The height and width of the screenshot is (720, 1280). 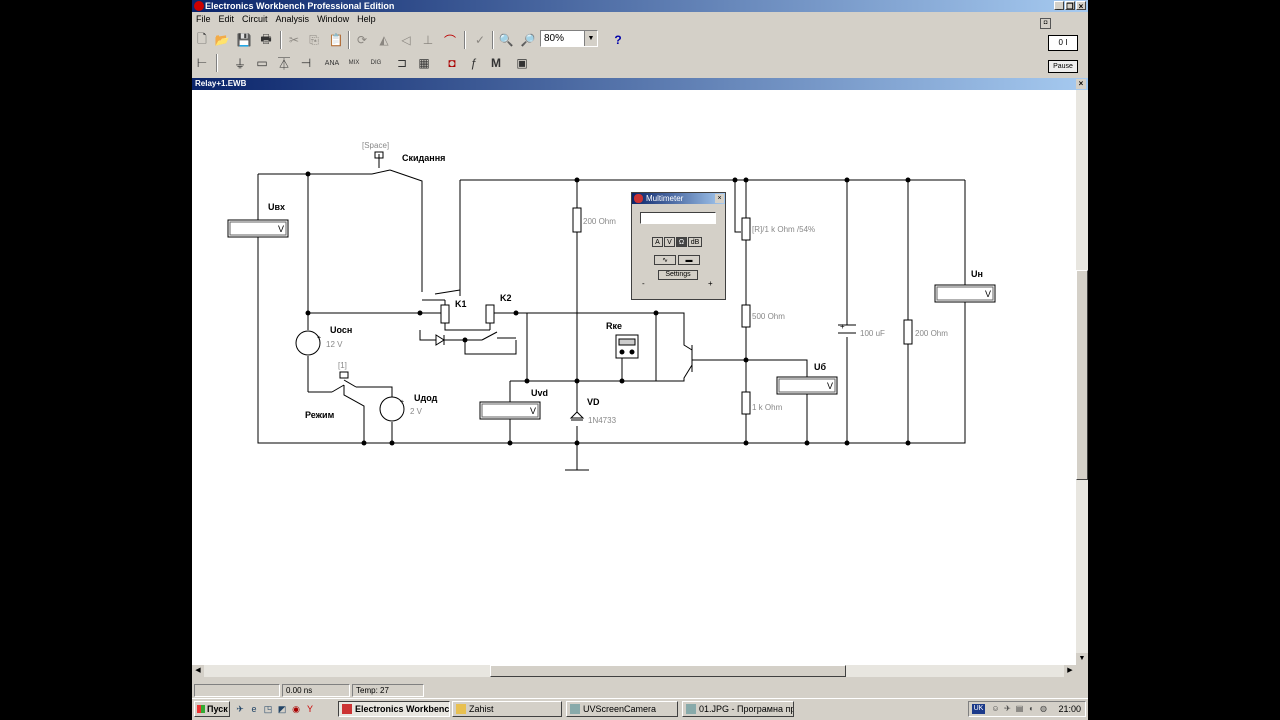 I want to click on start-button: Пуск, so click(x=212, y=709).